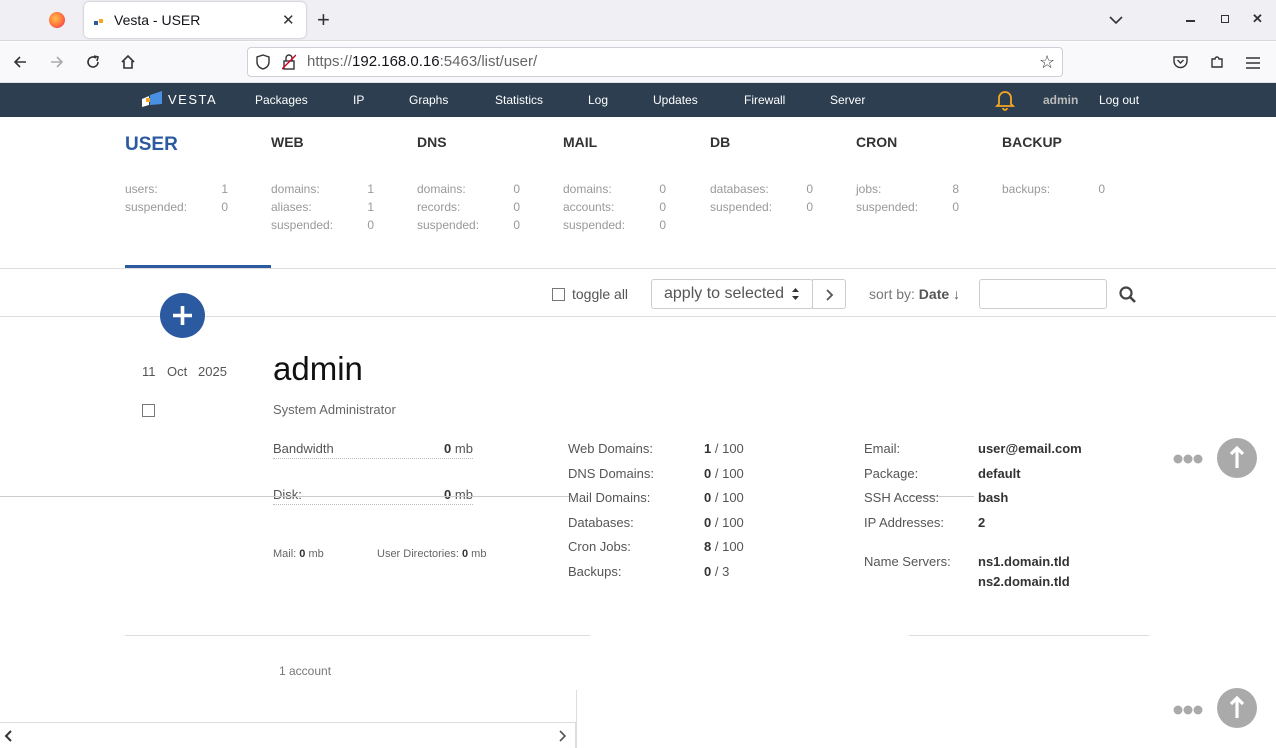  What do you see at coordinates (287, 142) in the screenshot?
I see `stat-title-web: WEB` at bounding box center [287, 142].